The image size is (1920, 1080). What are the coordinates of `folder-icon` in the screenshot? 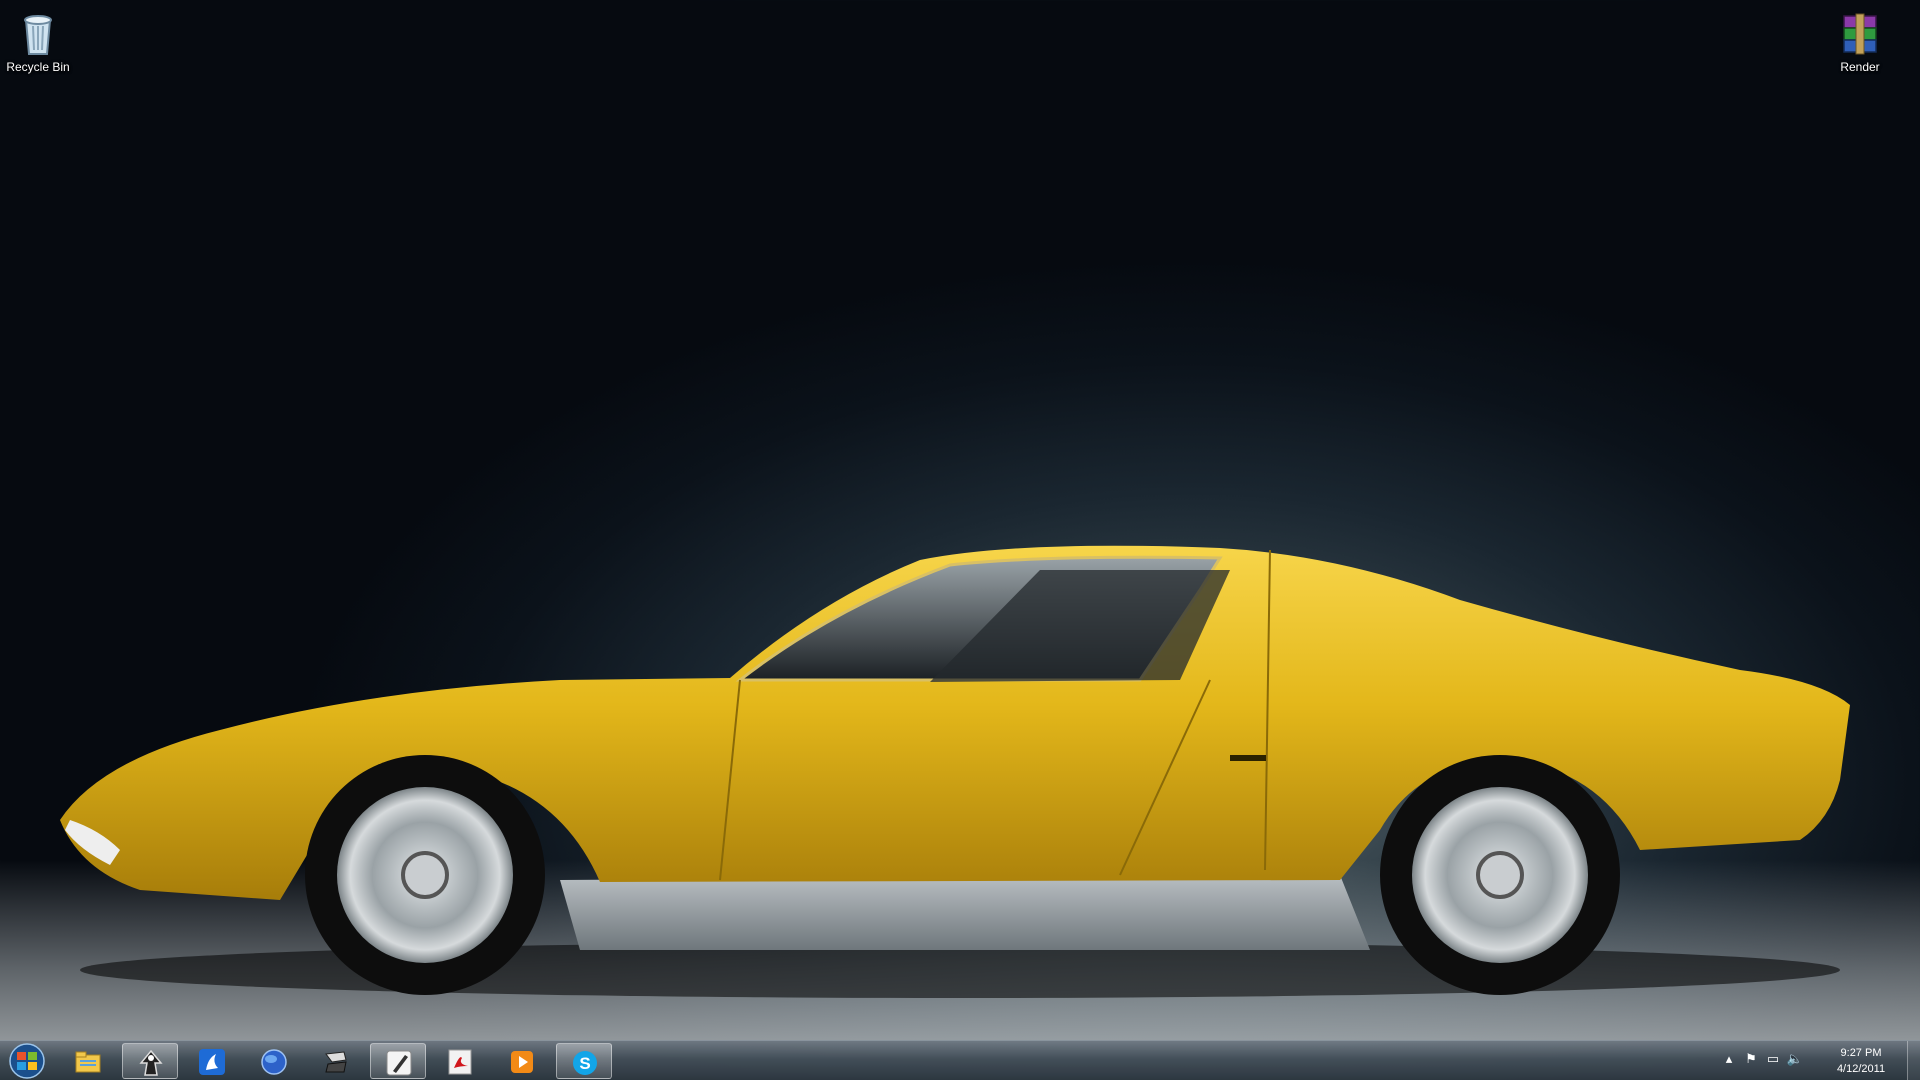 It's located at (88, 1062).